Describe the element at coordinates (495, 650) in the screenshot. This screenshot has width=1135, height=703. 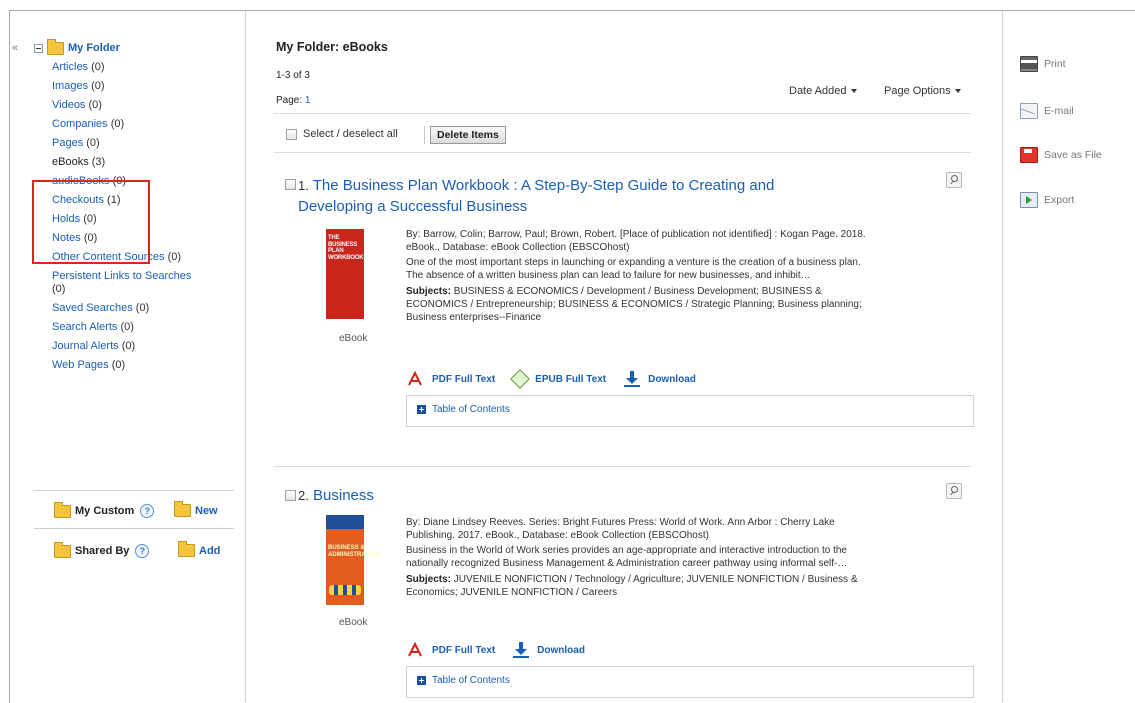
I see `result-links: PDF Full Text Download` at that location.